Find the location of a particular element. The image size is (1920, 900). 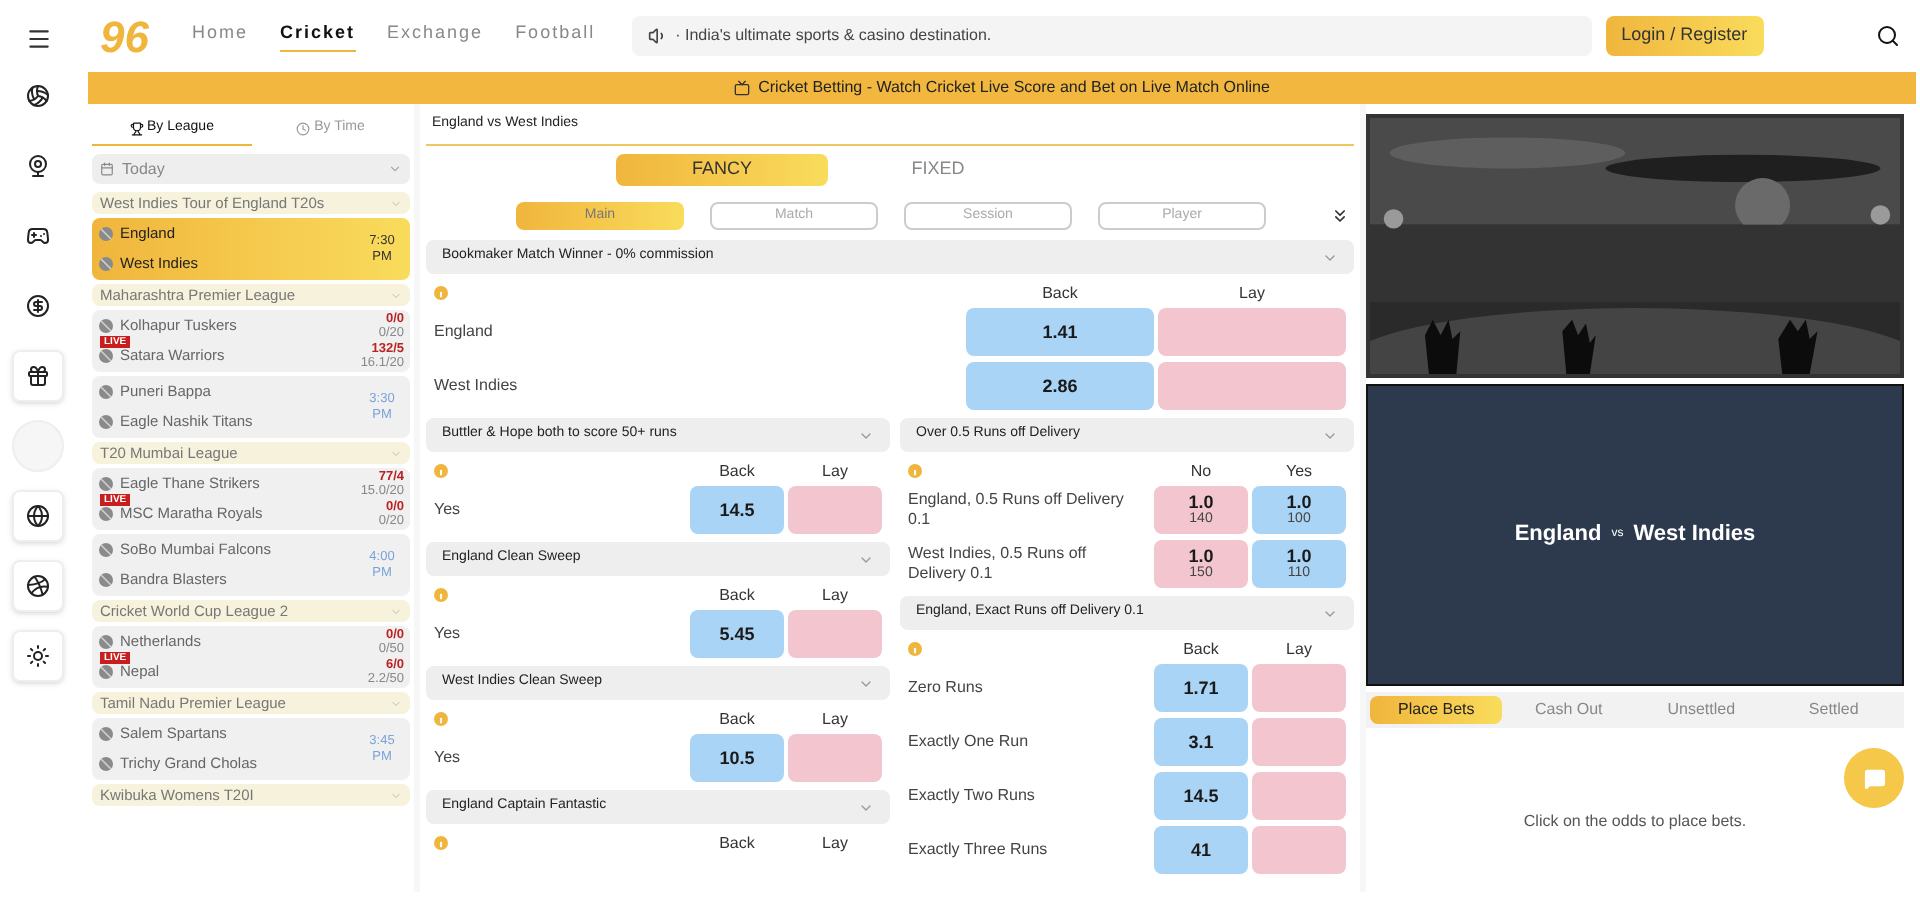

menu-icon is located at coordinates (38, 38).